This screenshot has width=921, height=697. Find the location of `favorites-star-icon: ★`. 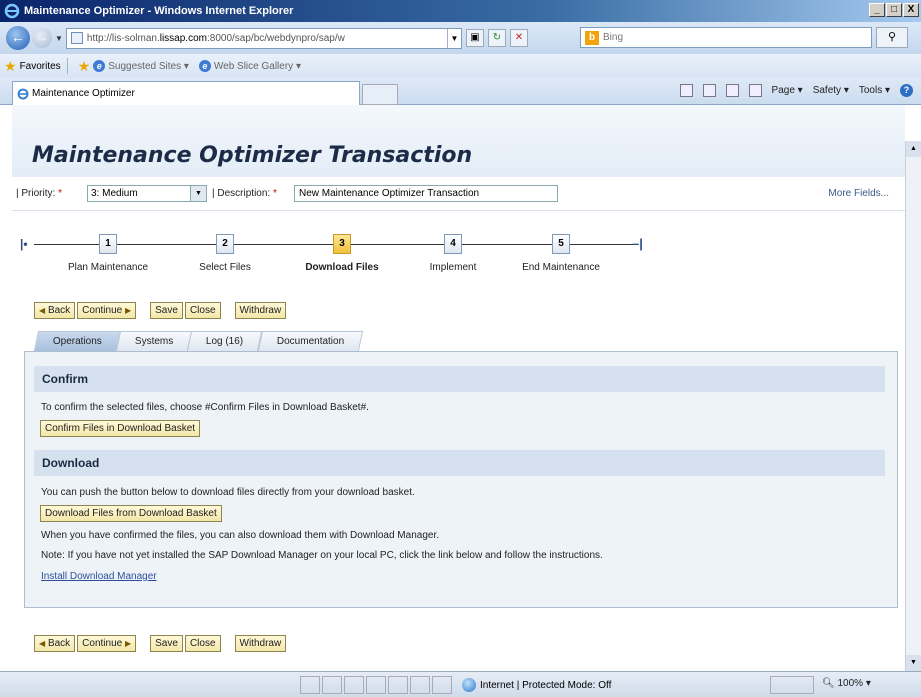

favorites-star-icon: ★ is located at coordinates (10, 65).